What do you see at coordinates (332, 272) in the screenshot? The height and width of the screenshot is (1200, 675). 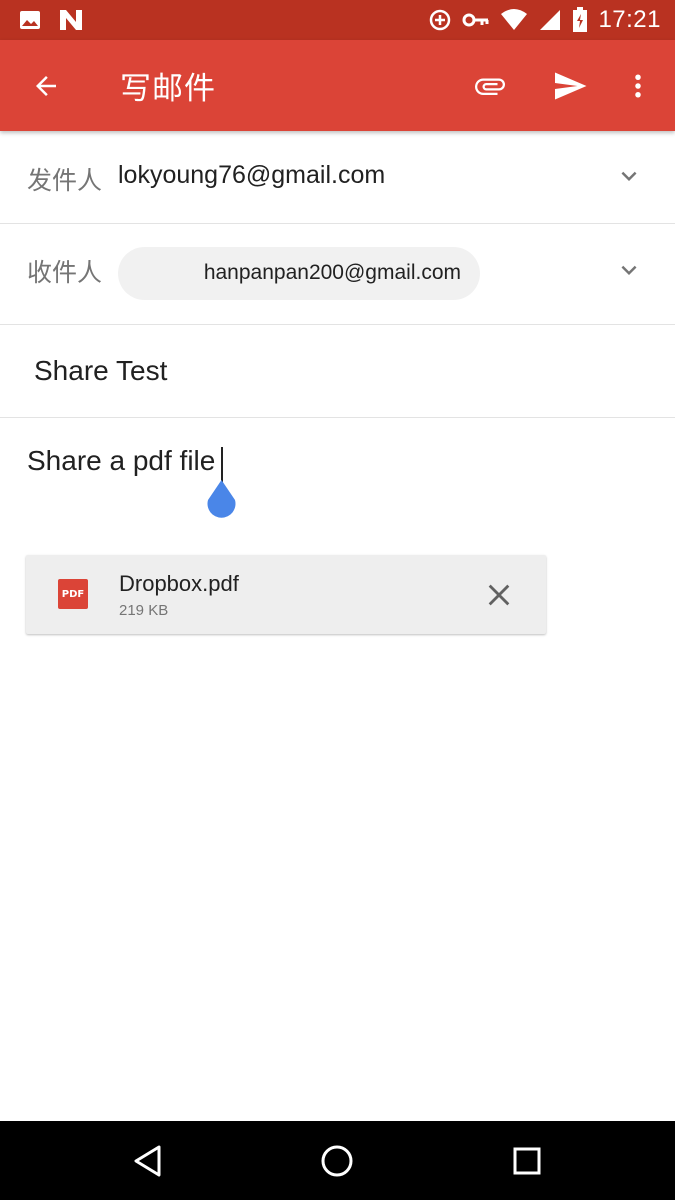 I see `recipient-chip-label: hanpanpan200@gmail.com` at bounding box center [332, 272].